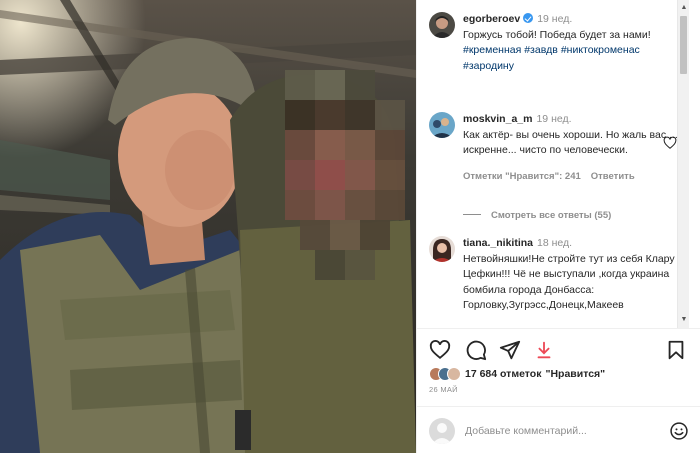  I want to click on comment-meta: Отметки "Нравится": 241 Ответить, so click(574, 177).